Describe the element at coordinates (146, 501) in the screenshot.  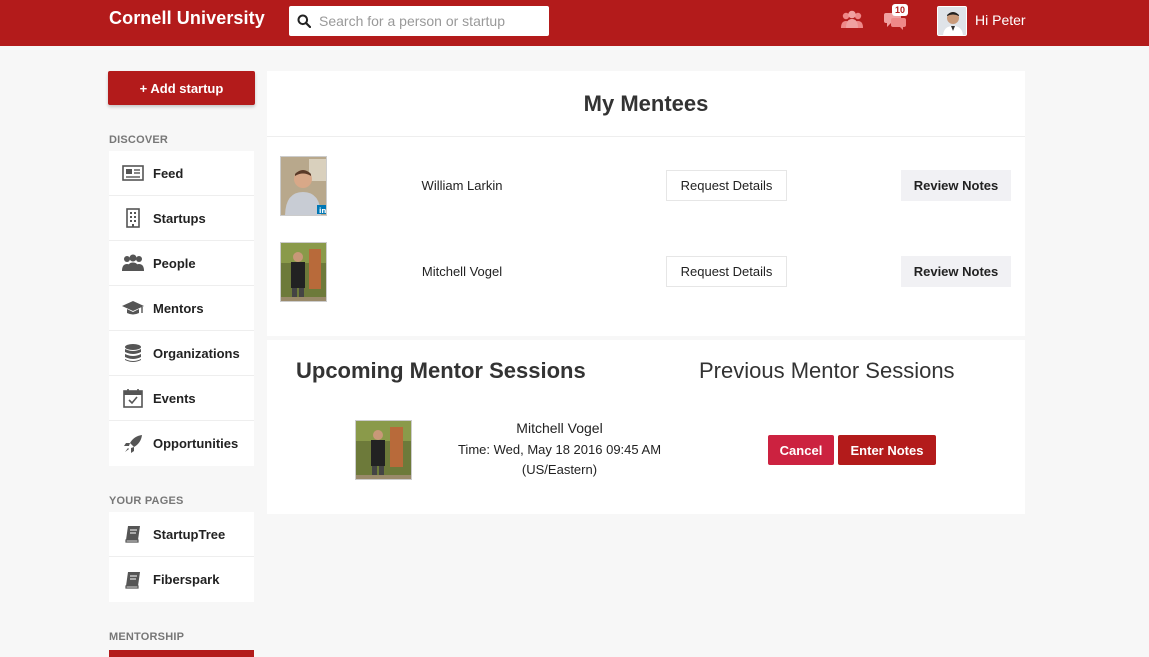
I see `your-pages-section-title: YOUR PAGES` at that location.